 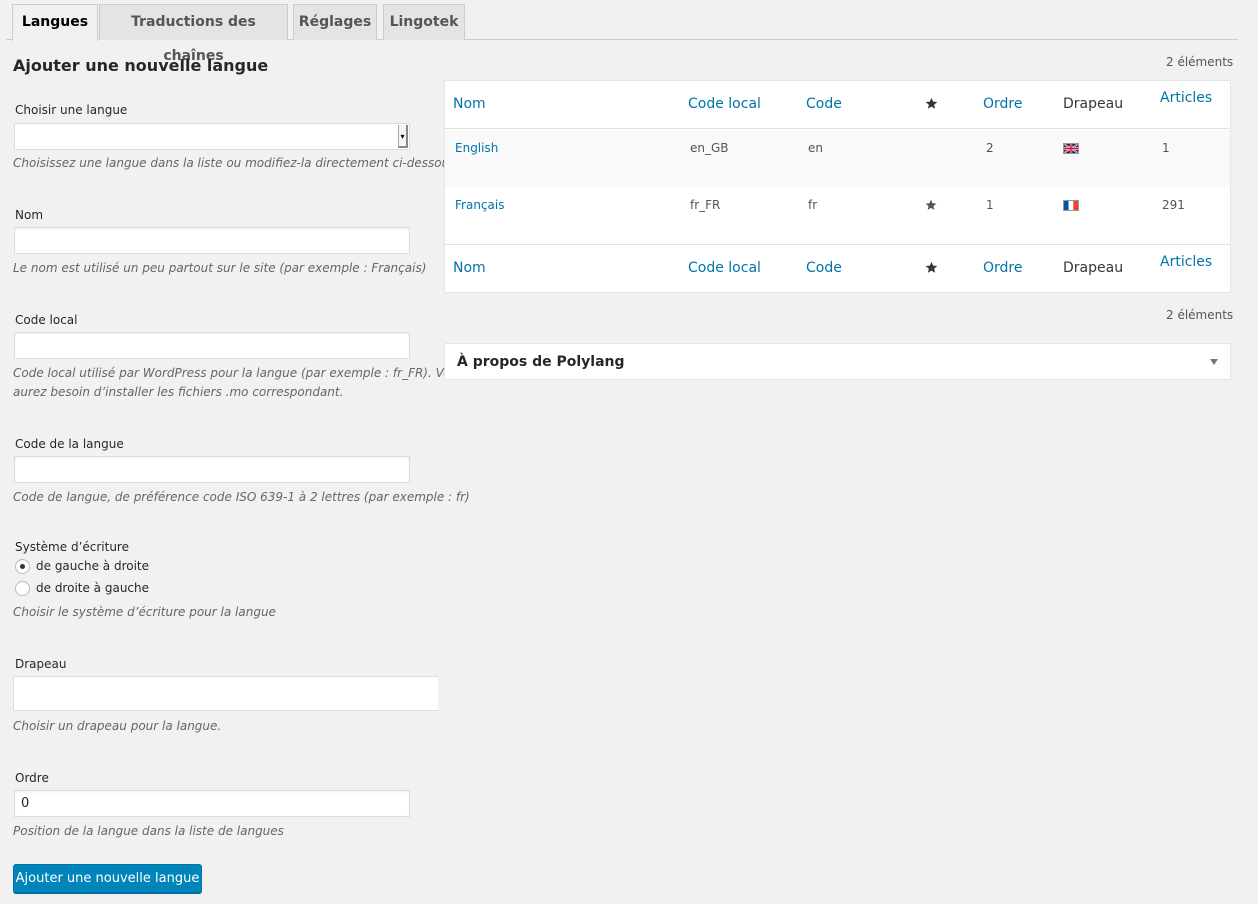 I want to click on tab-langues: Langues, so click(x=55, y=22).